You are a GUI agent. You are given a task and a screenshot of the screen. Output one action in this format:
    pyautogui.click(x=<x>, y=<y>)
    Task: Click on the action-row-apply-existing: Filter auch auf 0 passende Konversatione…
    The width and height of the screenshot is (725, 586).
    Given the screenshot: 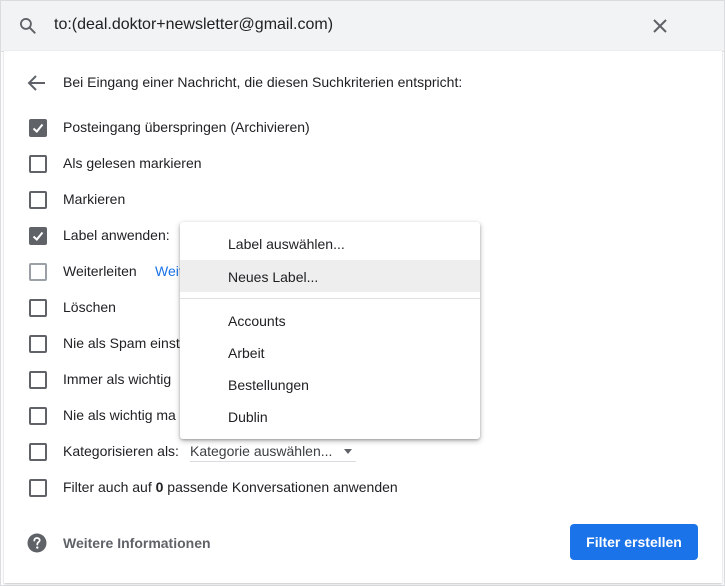 What is the action you would take?
    pyautogui.click(x=361, y=487)
    